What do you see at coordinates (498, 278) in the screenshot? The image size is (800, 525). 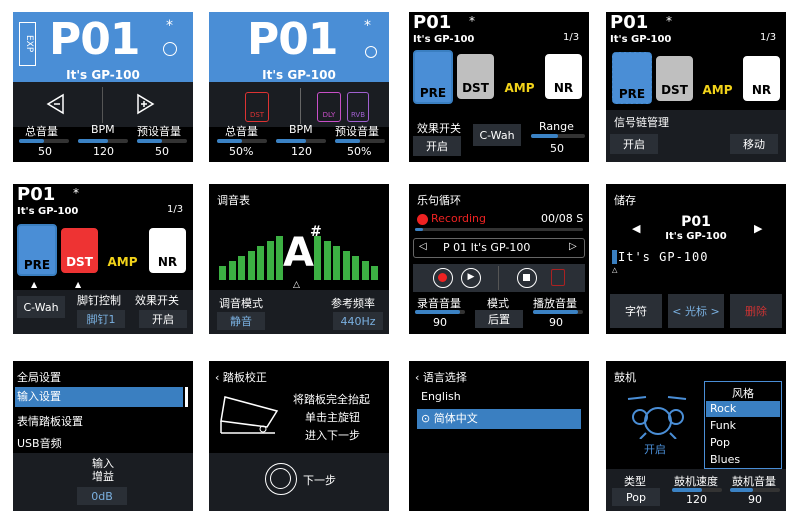 I see `divider` at bounding box center [498, 278].